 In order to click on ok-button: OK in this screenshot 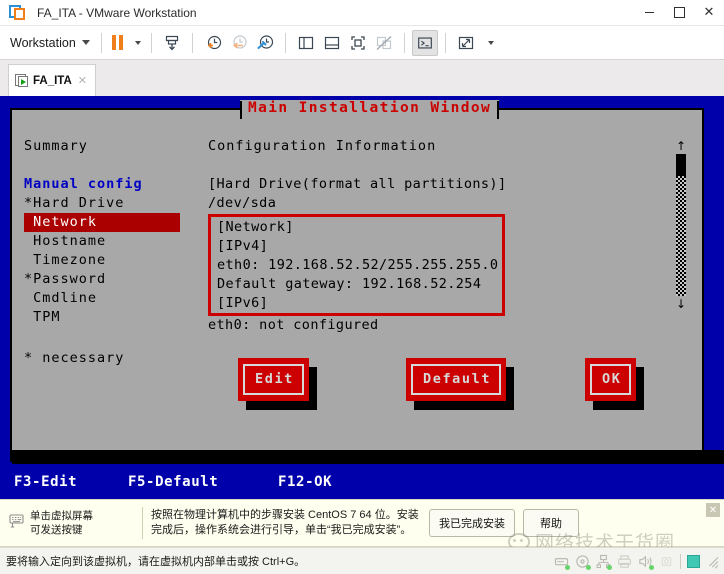, I will do `click(611, 379)`.